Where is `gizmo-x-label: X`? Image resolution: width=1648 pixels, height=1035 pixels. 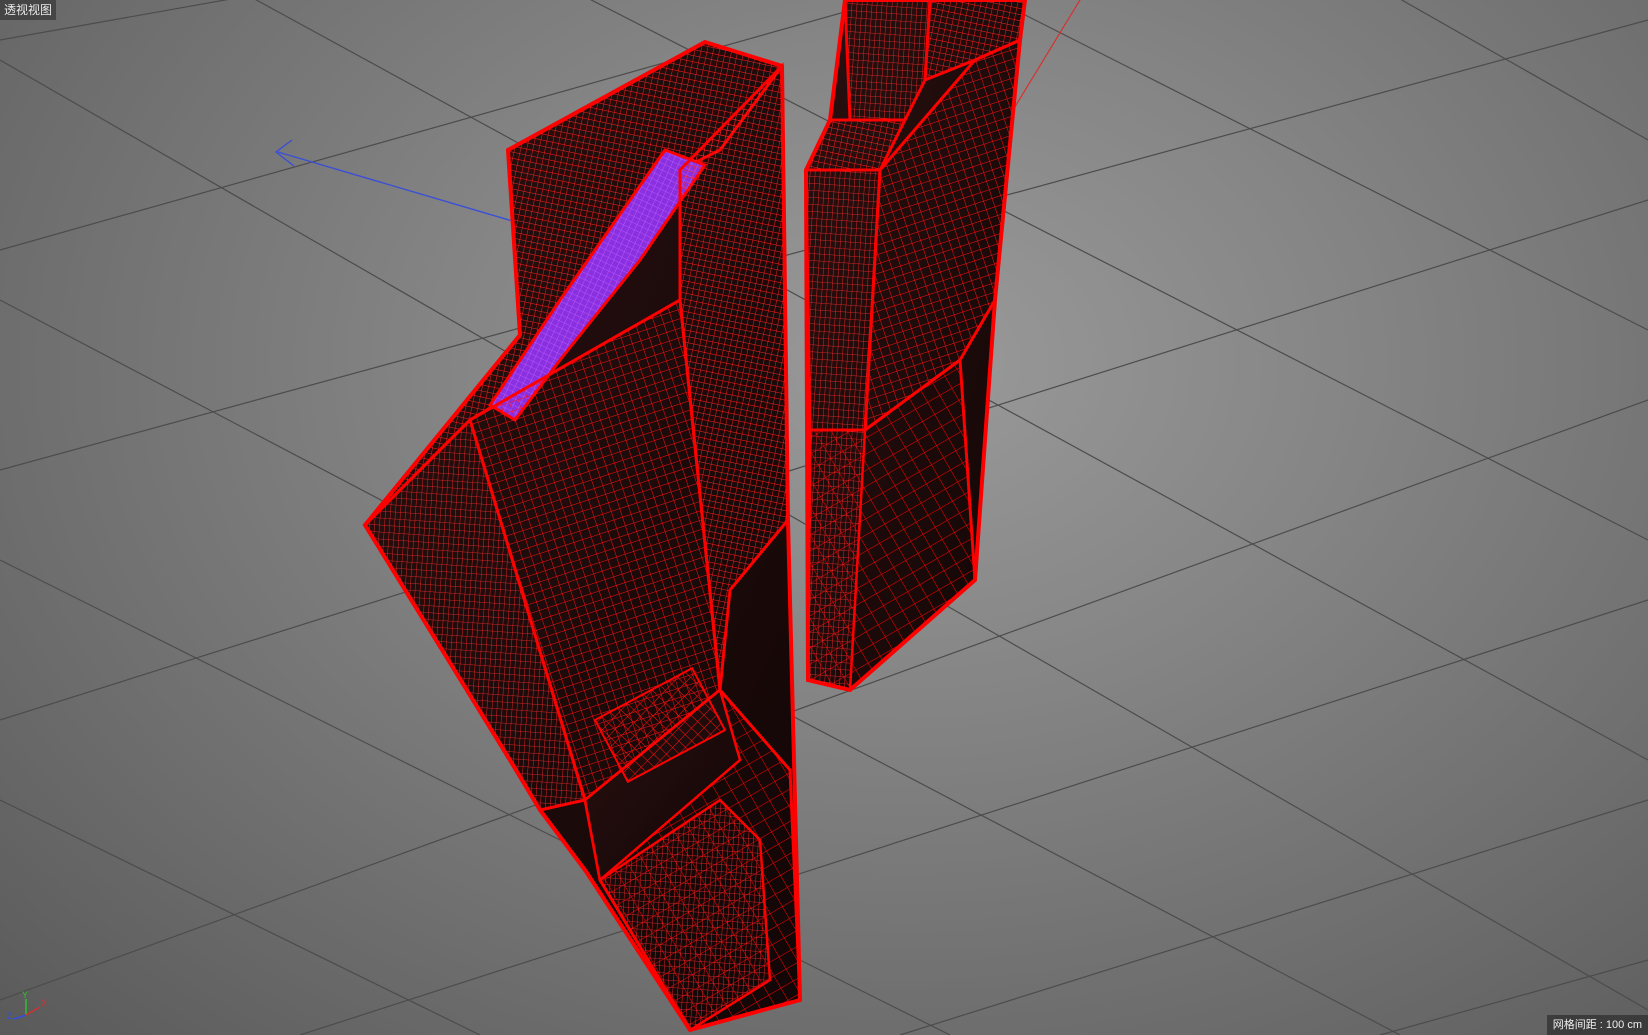
gizmo-x-label: X is located at coordinates (44, 1003).